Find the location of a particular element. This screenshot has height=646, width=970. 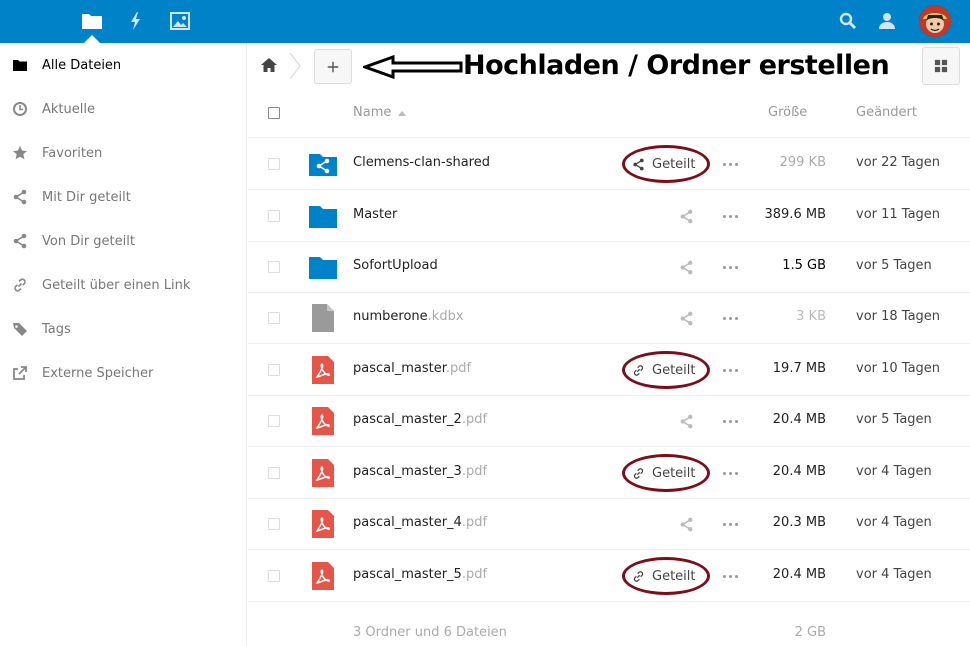

table-row: numberone.kdbx 3 KB vor 18 Tagen is located at coordinates (609, 318).